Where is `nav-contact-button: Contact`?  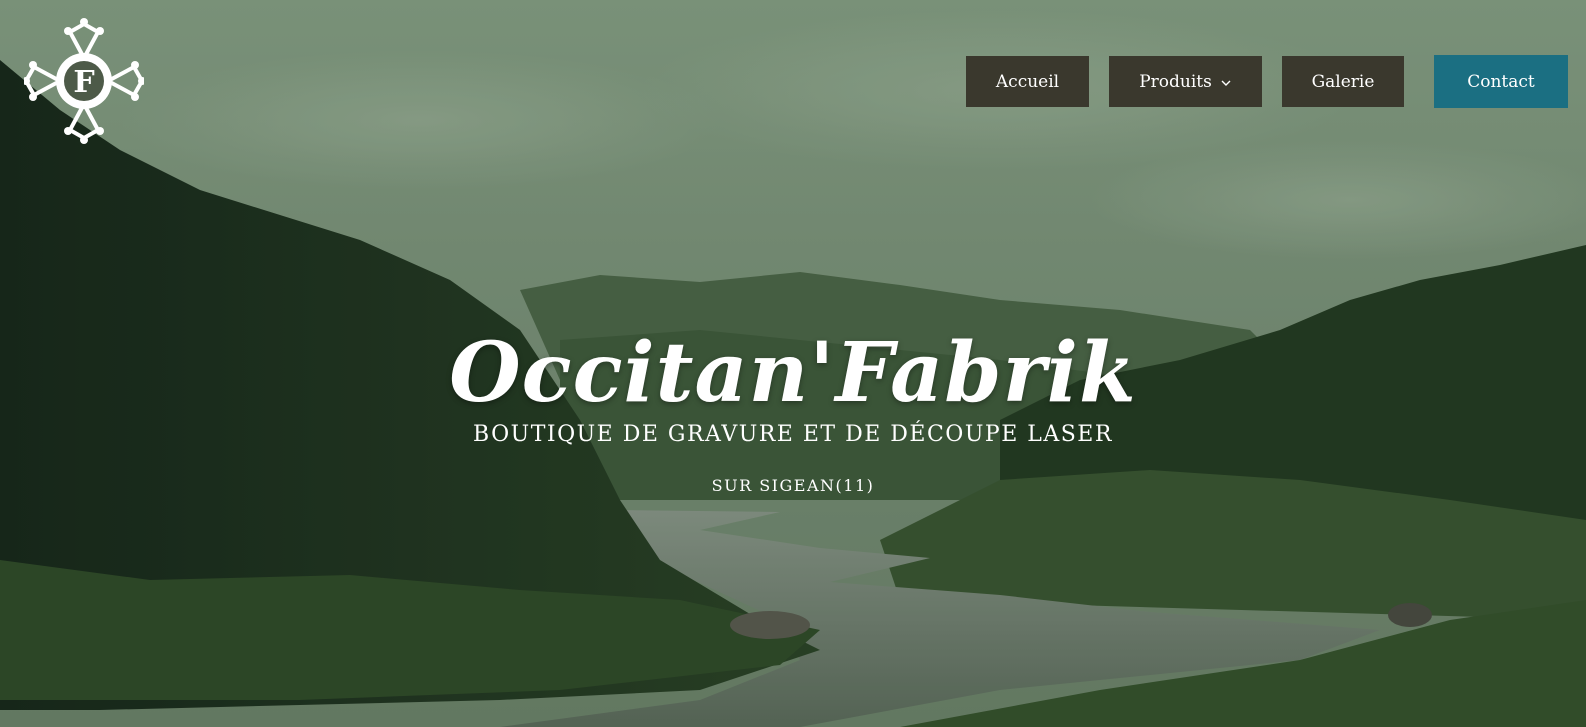 nav-contact-button: Contact is located at coordinates (1501, 81).